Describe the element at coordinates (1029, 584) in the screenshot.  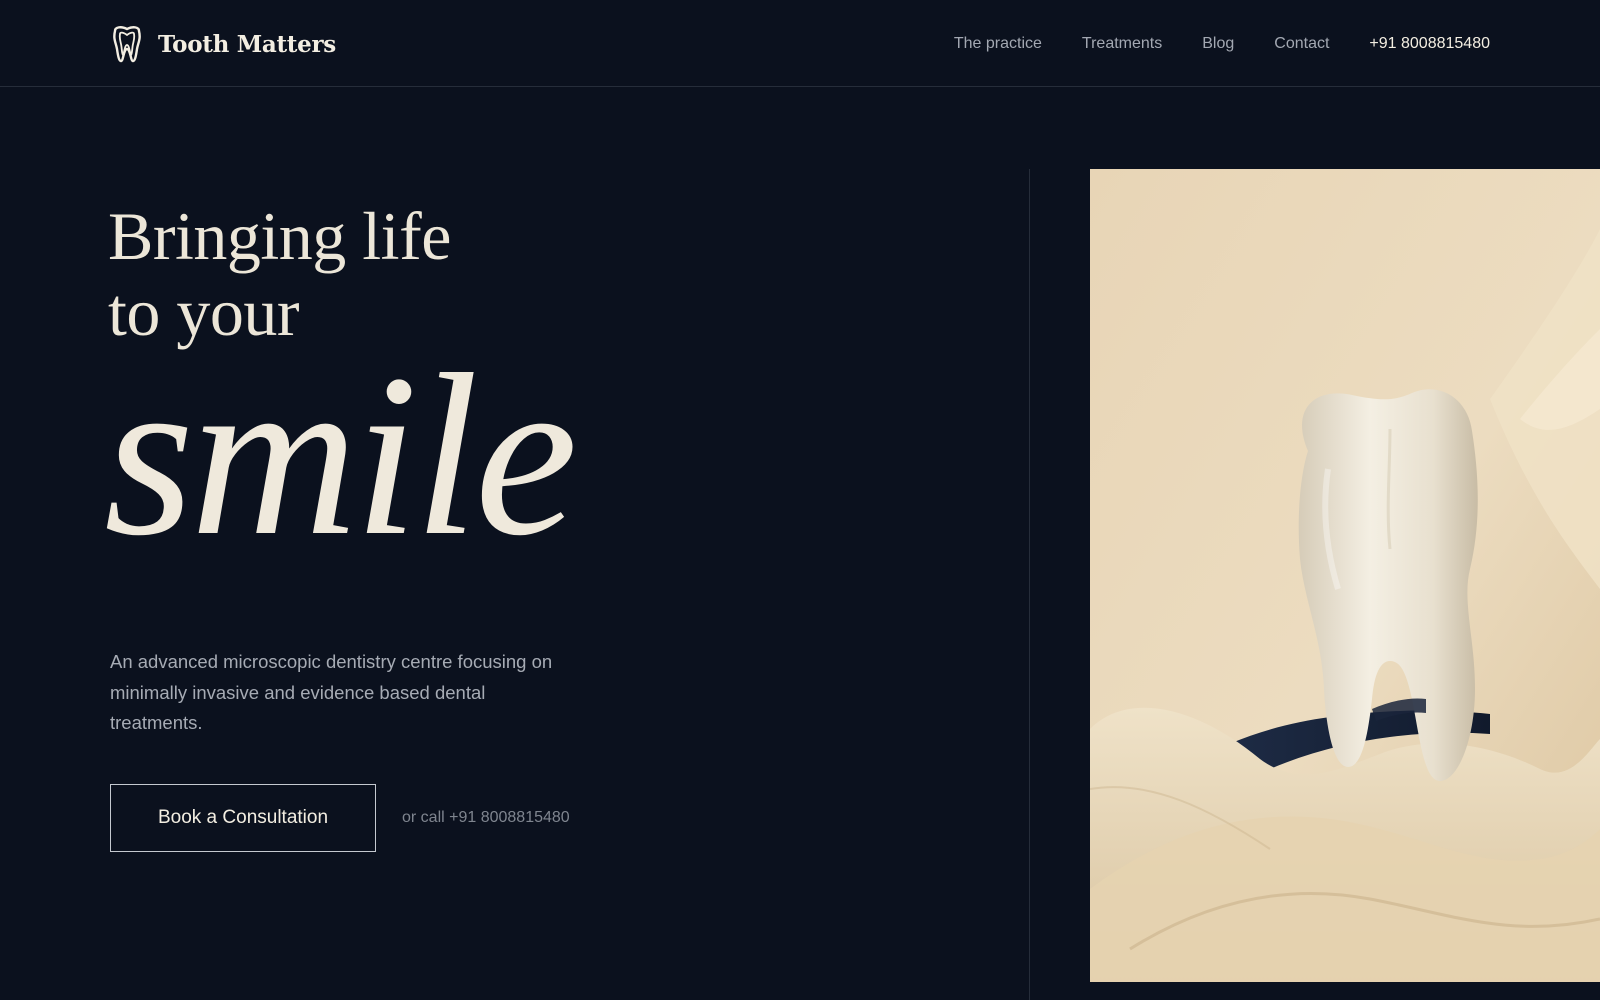
I see `vertical-divider` at that location.